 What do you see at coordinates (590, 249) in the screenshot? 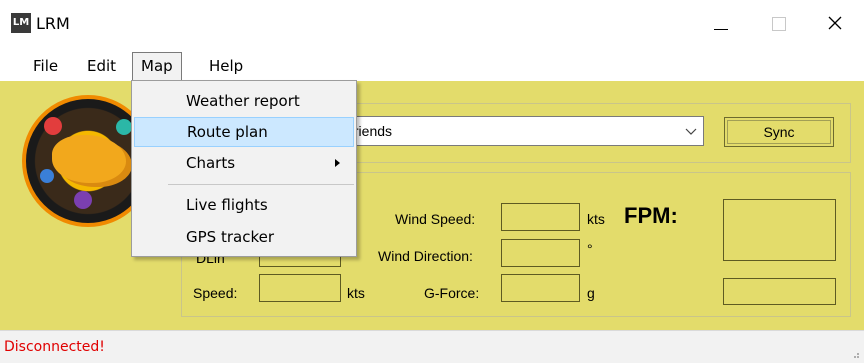
I see `wind-direction-unit: °` at bounding box center [590, 249].